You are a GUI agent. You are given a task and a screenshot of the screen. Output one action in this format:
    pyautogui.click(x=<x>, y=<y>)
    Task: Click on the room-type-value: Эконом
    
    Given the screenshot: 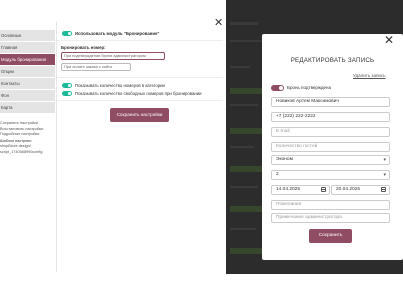 What is the action you would take?
    pyautogui.click(x=284, y=159)
    